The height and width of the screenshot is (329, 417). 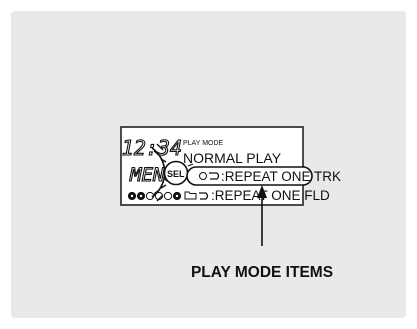 I want to click on callout-arrow, so click(x=262, y=215).